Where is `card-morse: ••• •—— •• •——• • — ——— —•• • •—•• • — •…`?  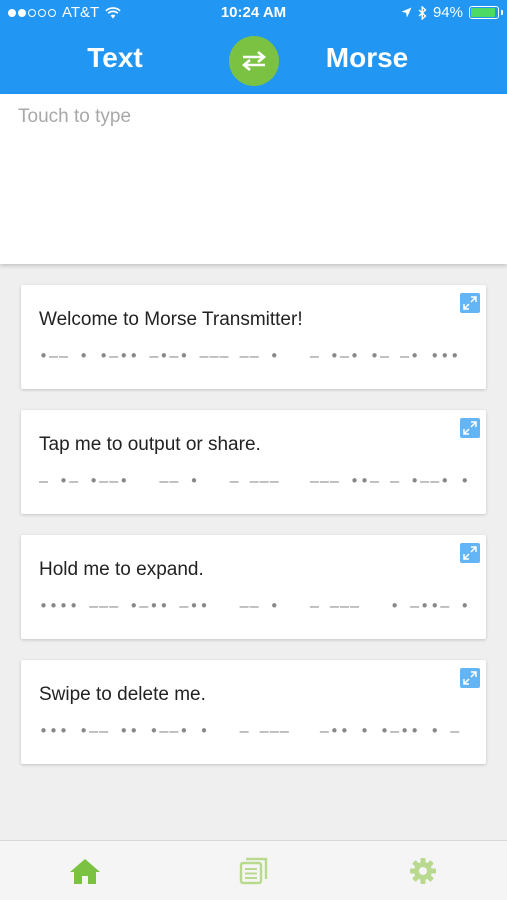
card-morse: ••• •—— •• •——• • — ——— —•• • •—•• • — •… is located at coordinates (250, 731).